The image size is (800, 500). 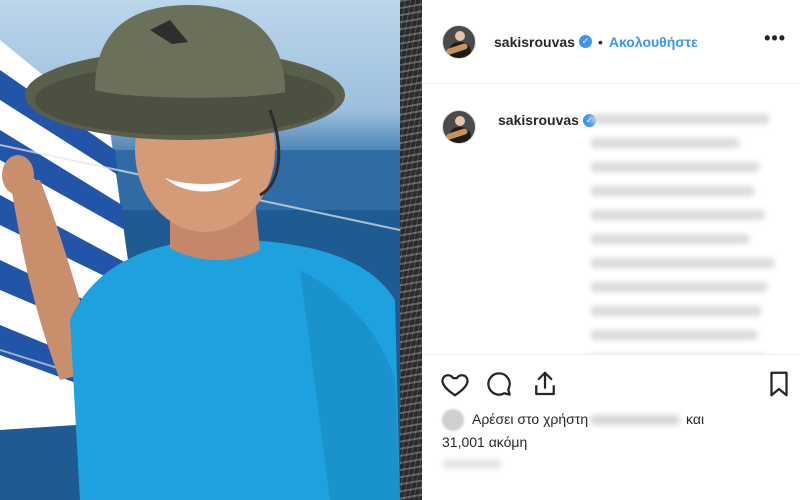 I want to click on follow-button: Ακολουθήστε, so click(x=653, y=42).